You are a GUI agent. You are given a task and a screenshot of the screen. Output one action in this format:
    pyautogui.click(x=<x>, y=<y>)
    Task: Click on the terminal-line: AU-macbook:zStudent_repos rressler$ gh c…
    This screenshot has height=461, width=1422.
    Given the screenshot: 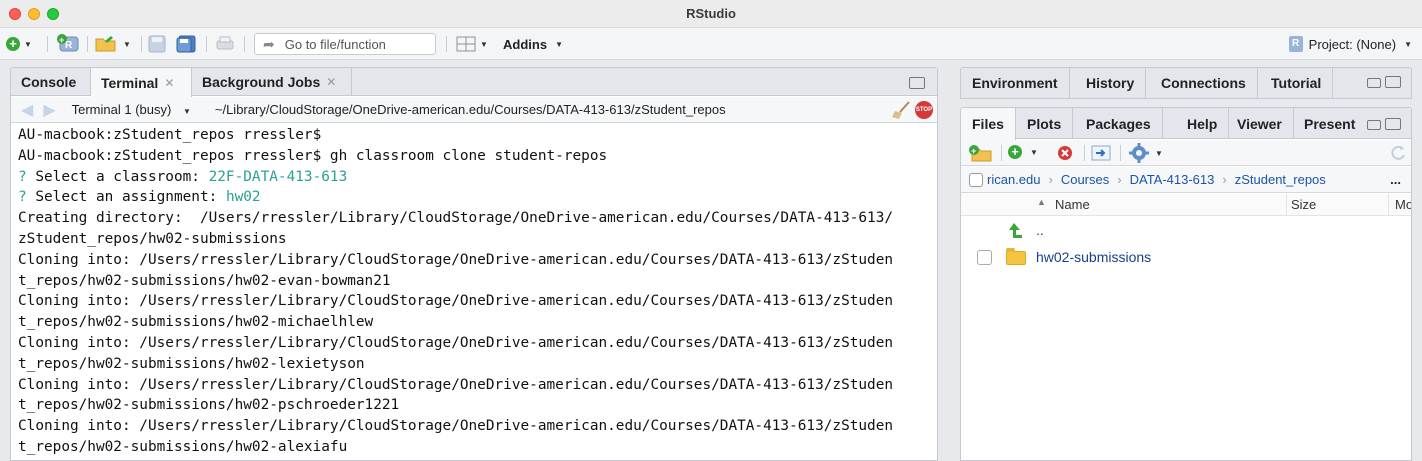 What is the action you would take?
    pyautogui.click(x=313, y=155)
    